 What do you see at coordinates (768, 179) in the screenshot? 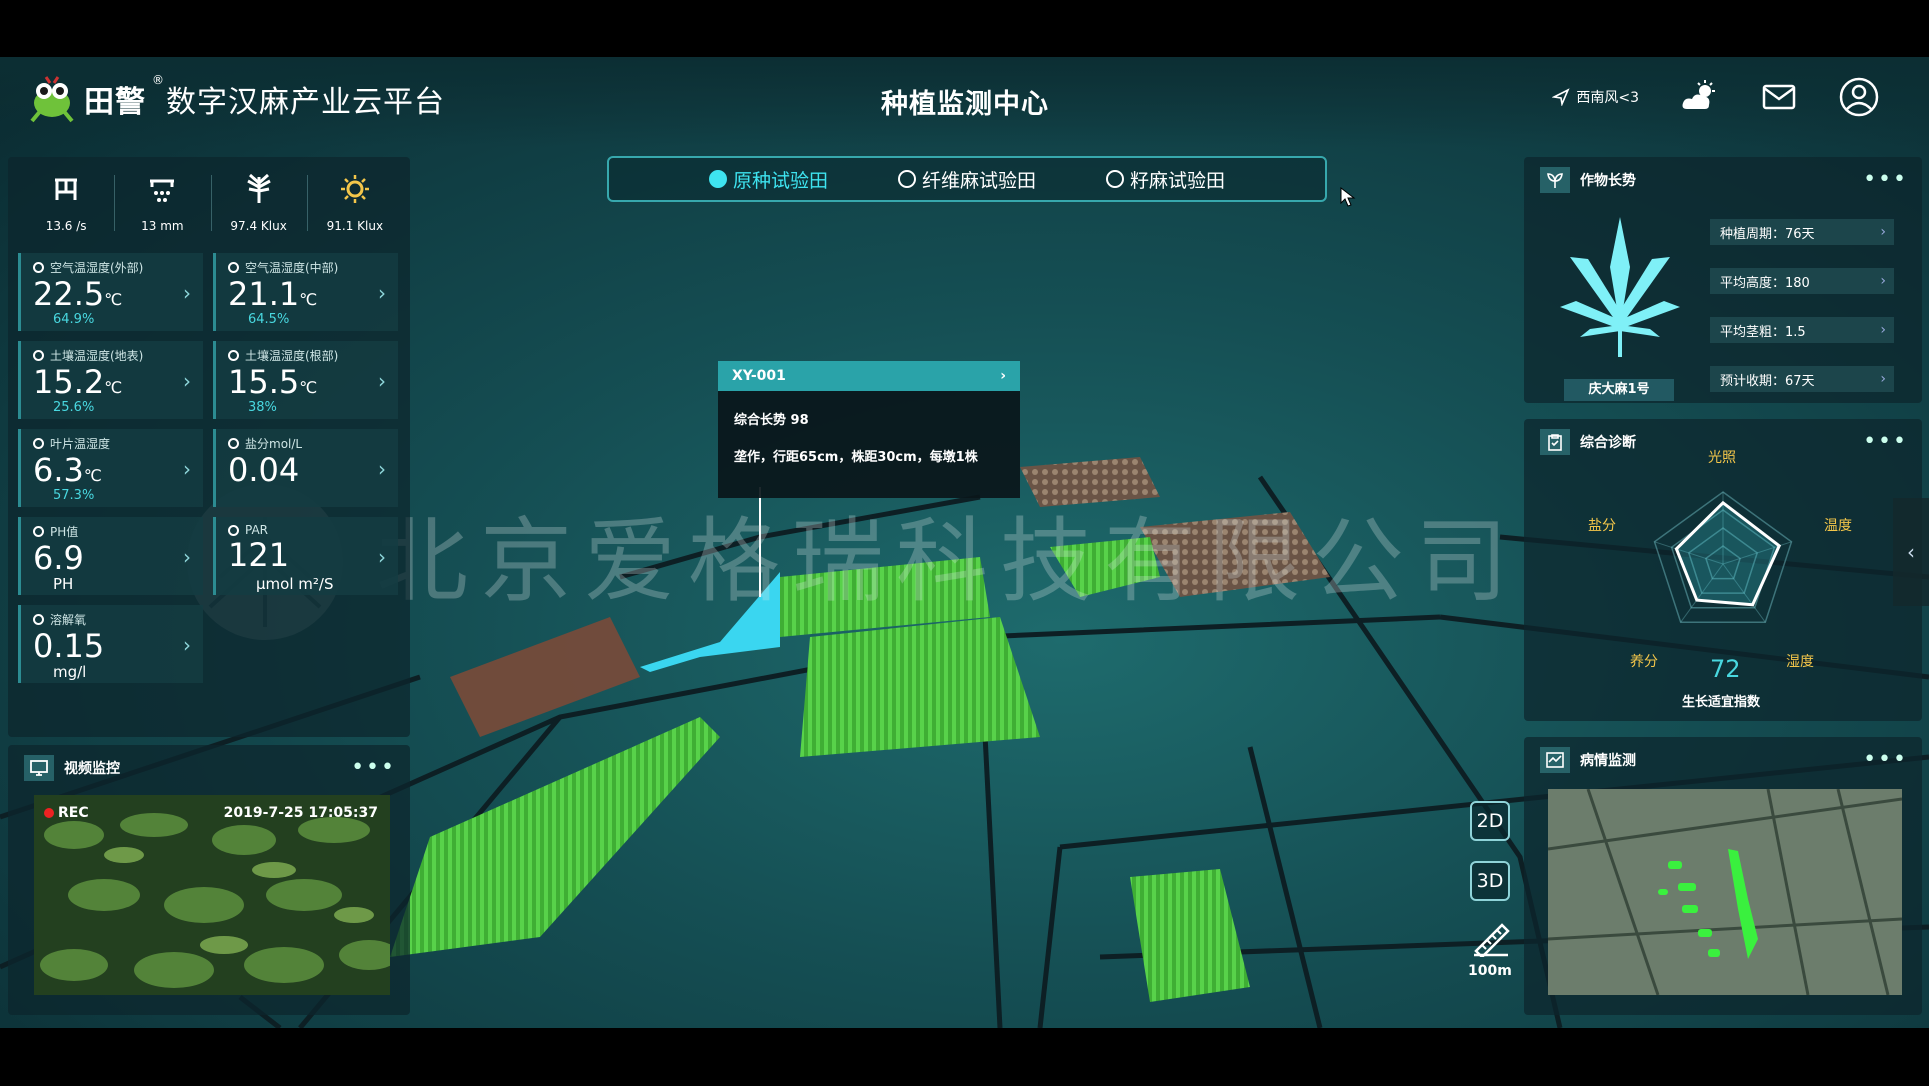
I see `tab-original-seed-field: 原种试验田` at bounding box center [768, 179].